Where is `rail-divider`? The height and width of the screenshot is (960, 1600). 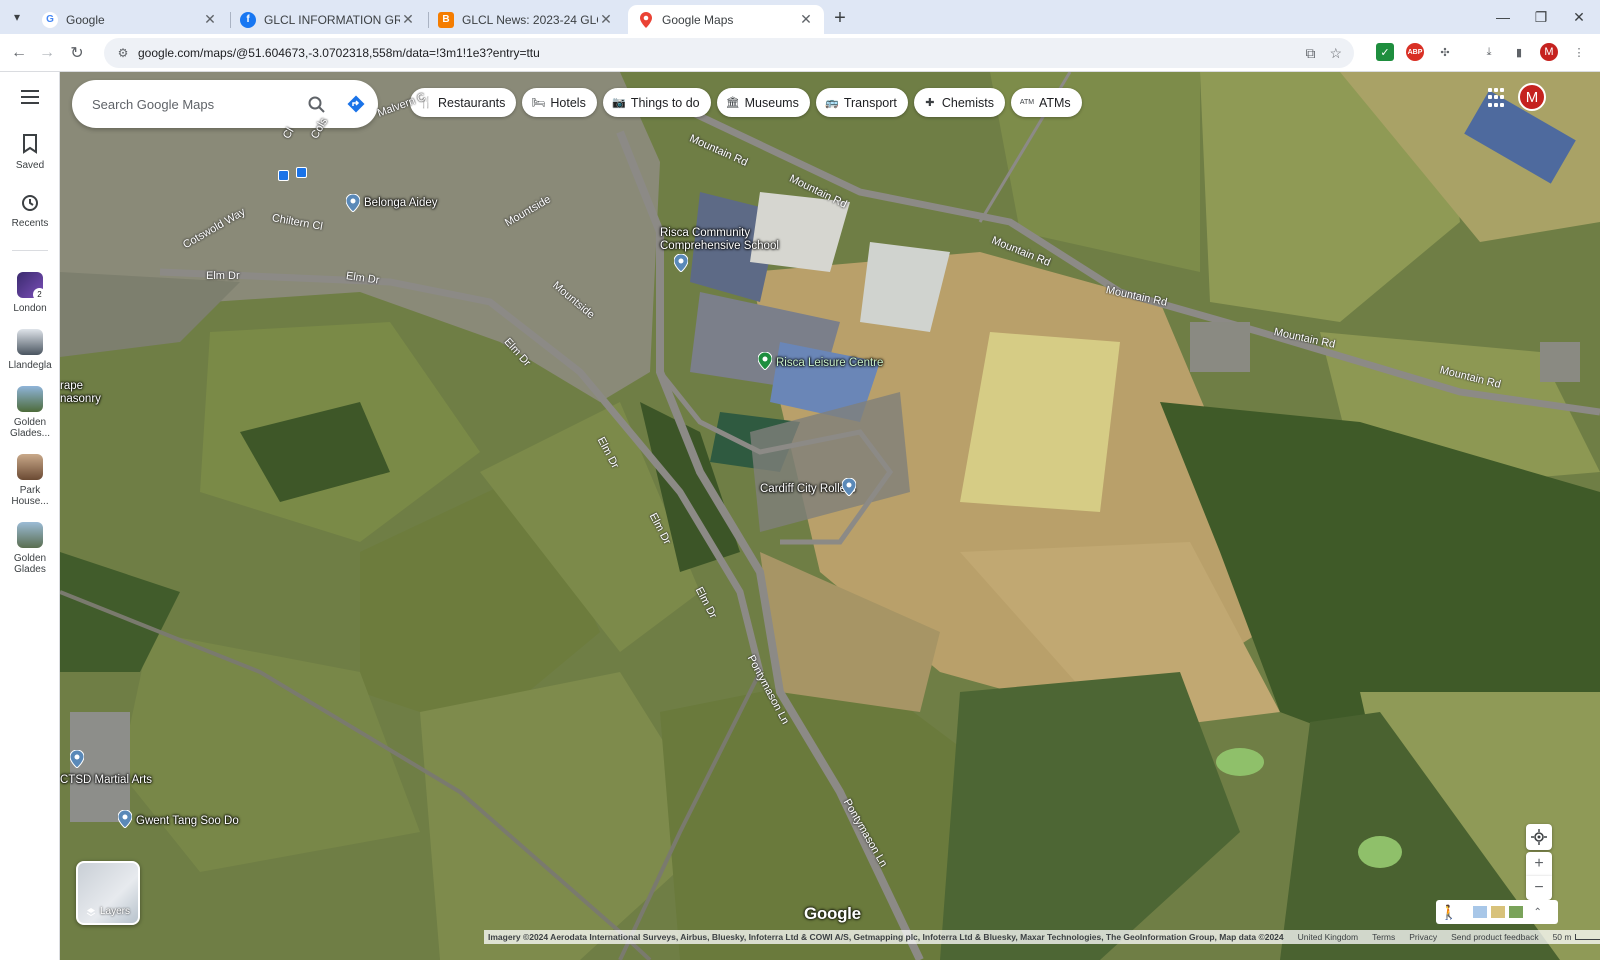
rail-divider is located at coordinates (30, 250).